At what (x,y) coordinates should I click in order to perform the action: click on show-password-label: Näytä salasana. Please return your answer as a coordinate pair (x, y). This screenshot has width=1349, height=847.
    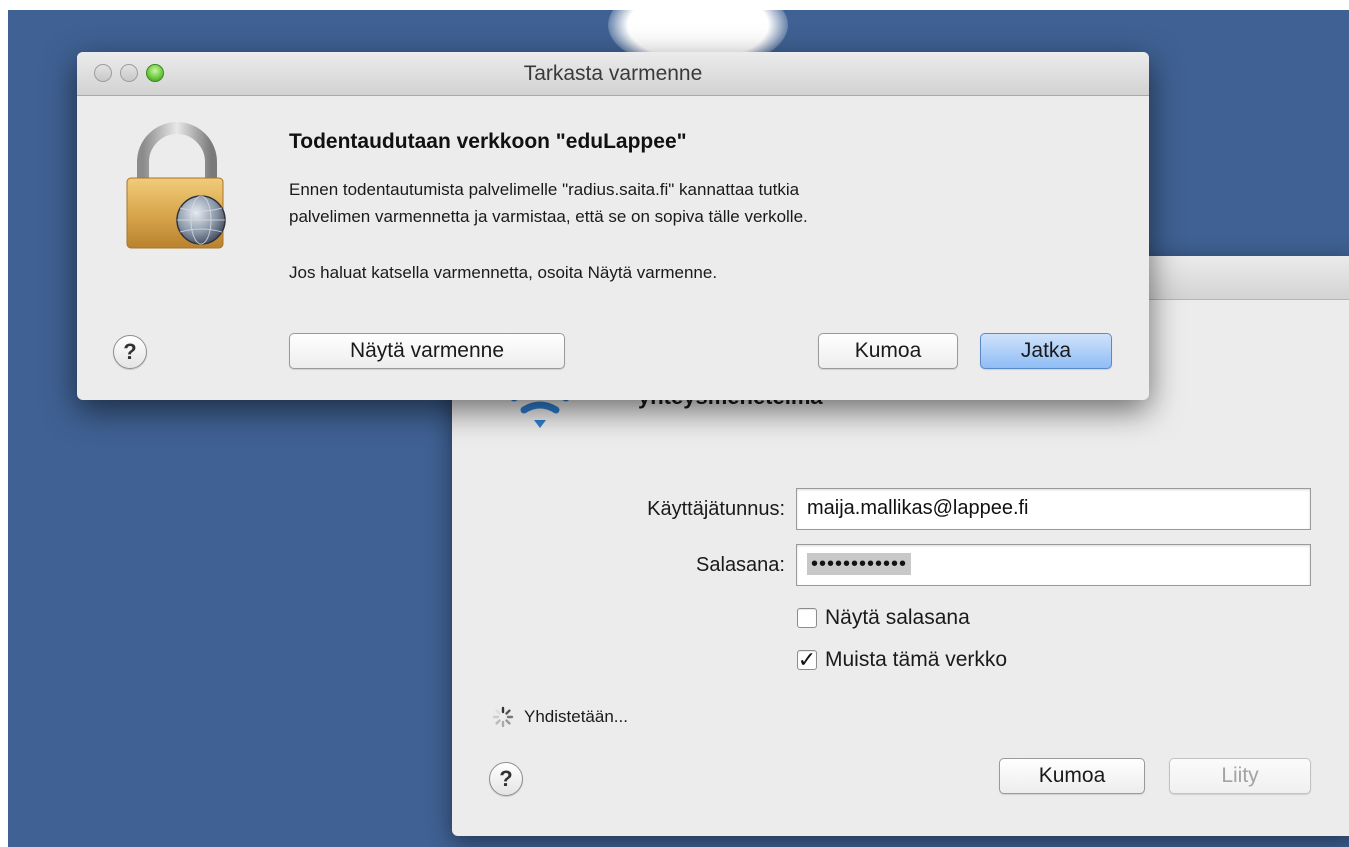
    Looking at the image, I should click on (897, 617).